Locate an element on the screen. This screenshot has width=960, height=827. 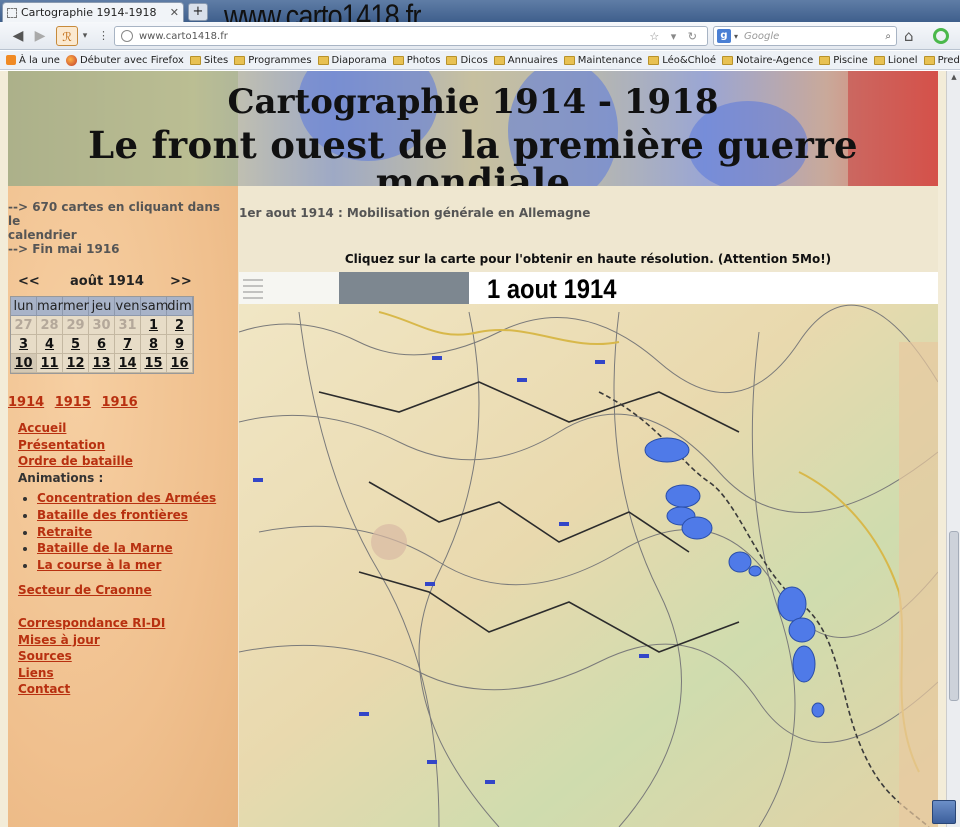
calendar-day-link: 3 is located at coordinates (24, 344).